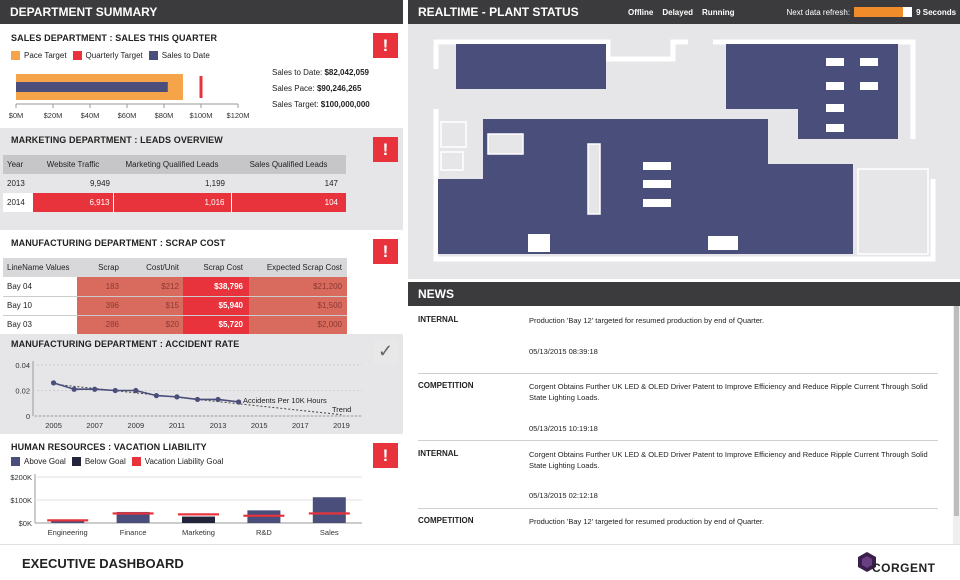 This screenshot has height=580, width=960. Describe the element at coordinates (118, 243) in the screenshot. I see `scrap-panel-title: MANUFACTURING DEPARTMENT : SCRAP COST` at that location.